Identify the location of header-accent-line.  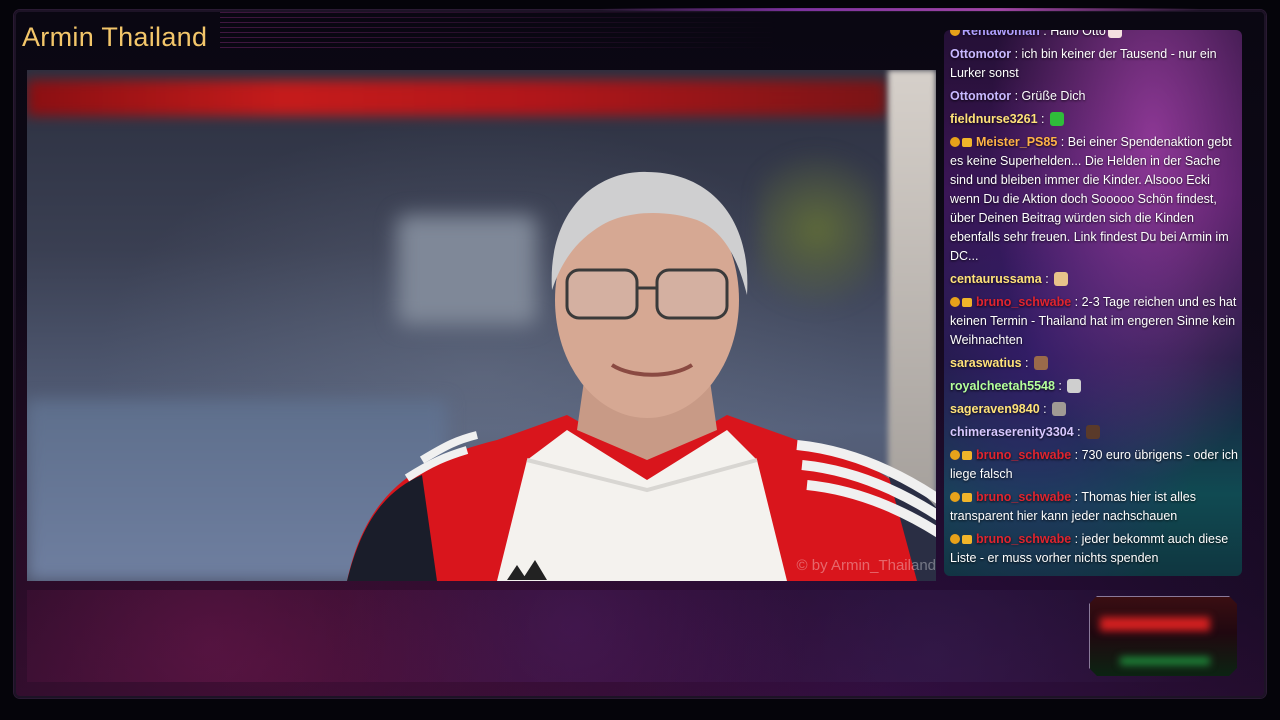
(900, 9).